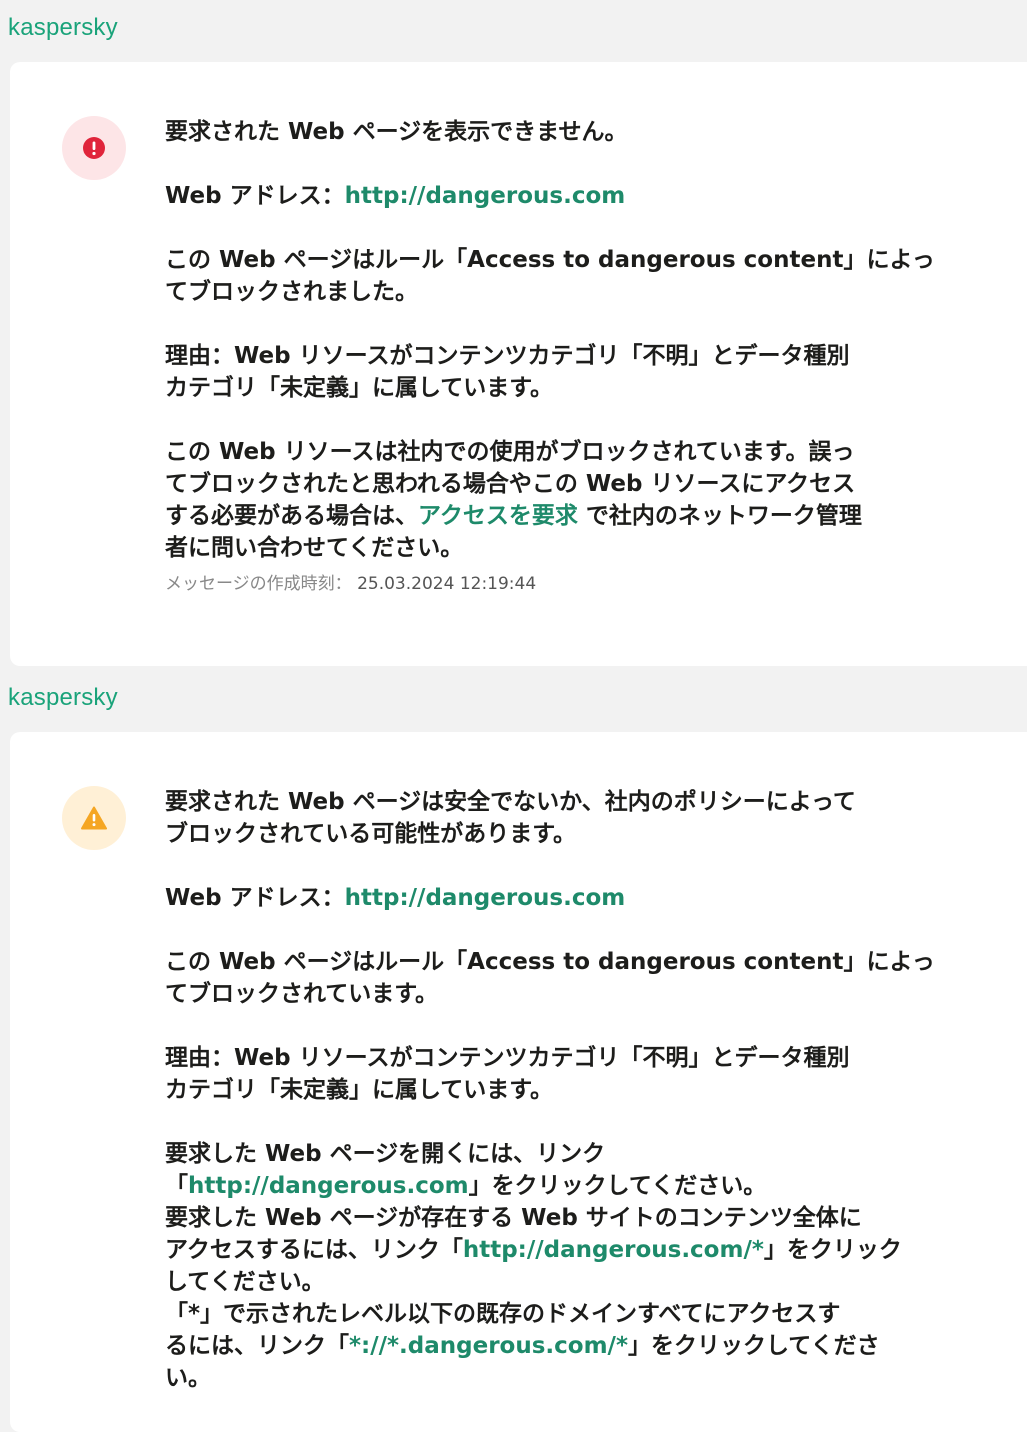  What do you see at coordinates (503, 1314) in the screenshot?
I see `domain-line-1: 「*」で示されたレベル以下の既存のドメインすべてにアクセスす` at bounding box center [503, 1314].